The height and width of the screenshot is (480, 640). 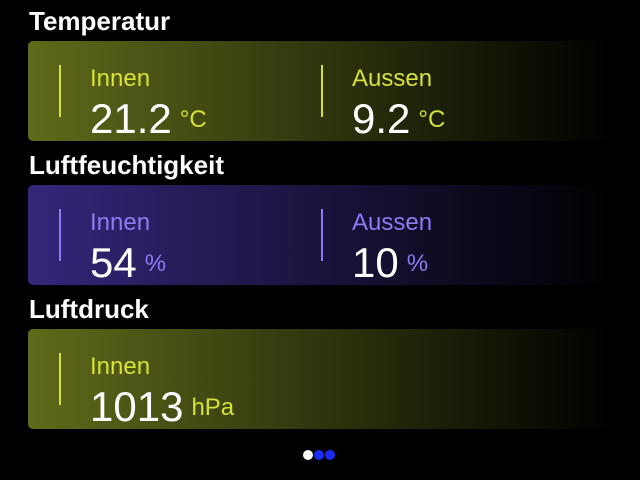 What do you see at coordinates (392, 78) in the screenshot?
I see `temperature-outside-label: Aussen` at bounding box center [392, 78].